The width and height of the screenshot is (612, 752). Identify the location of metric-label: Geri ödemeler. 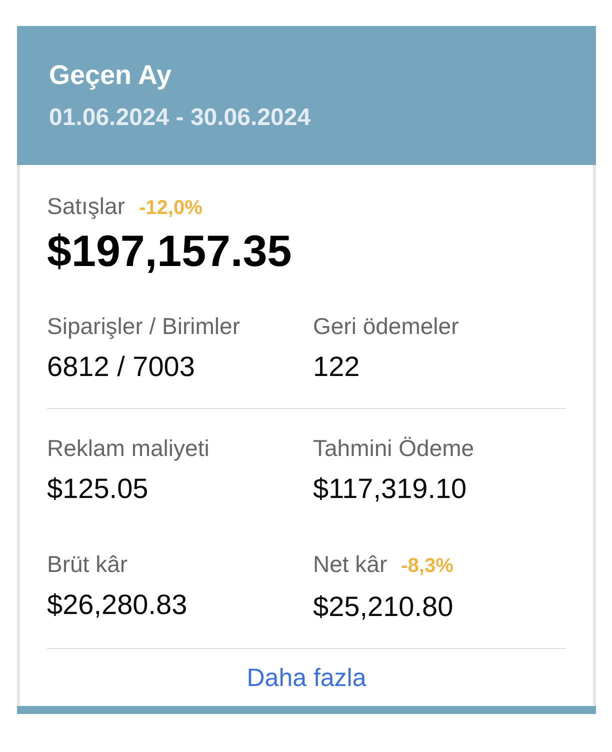
(386, 326).